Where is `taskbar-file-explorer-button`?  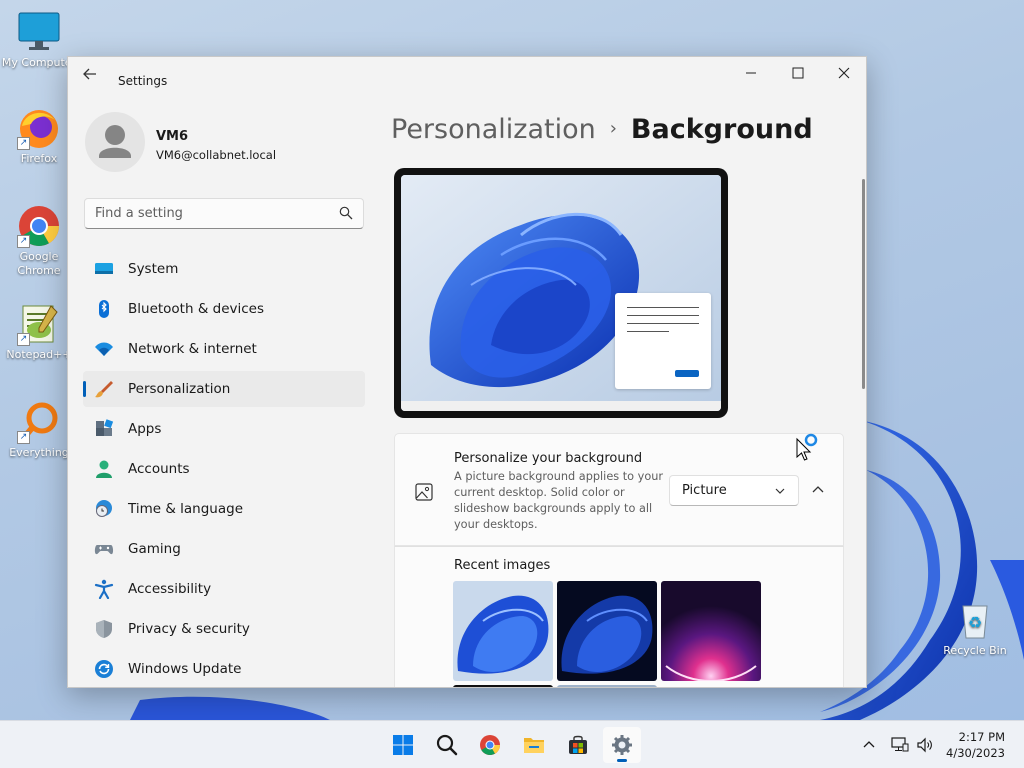
taskbar-file-explorer-button is located at coordinates (534, 745).